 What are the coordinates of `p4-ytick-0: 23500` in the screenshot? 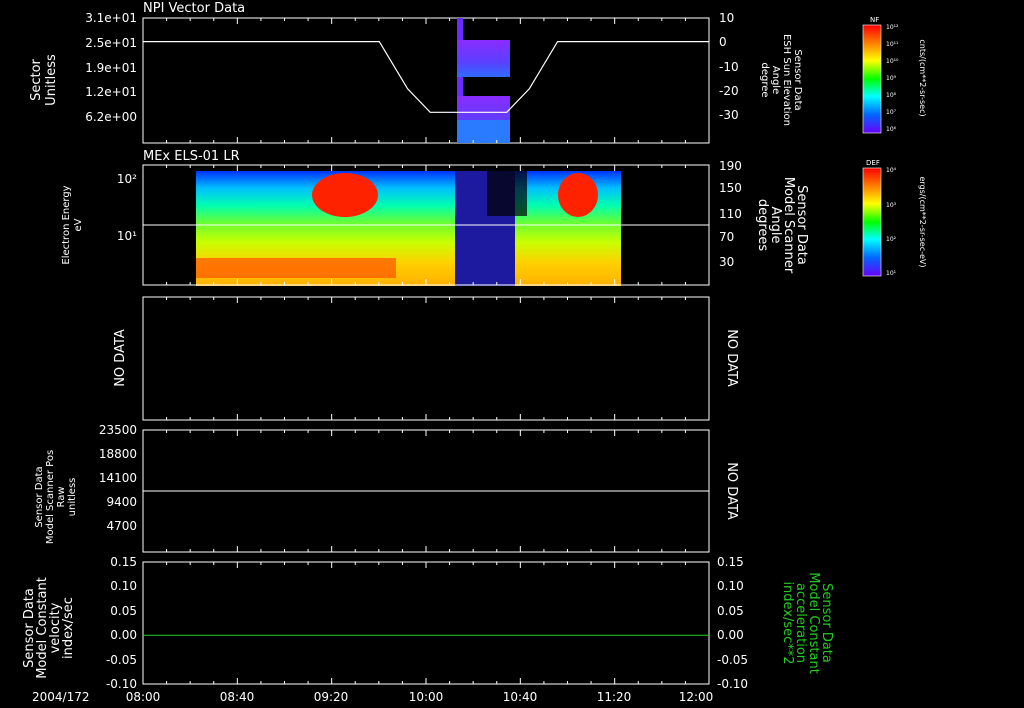 It's located at (118, 430).